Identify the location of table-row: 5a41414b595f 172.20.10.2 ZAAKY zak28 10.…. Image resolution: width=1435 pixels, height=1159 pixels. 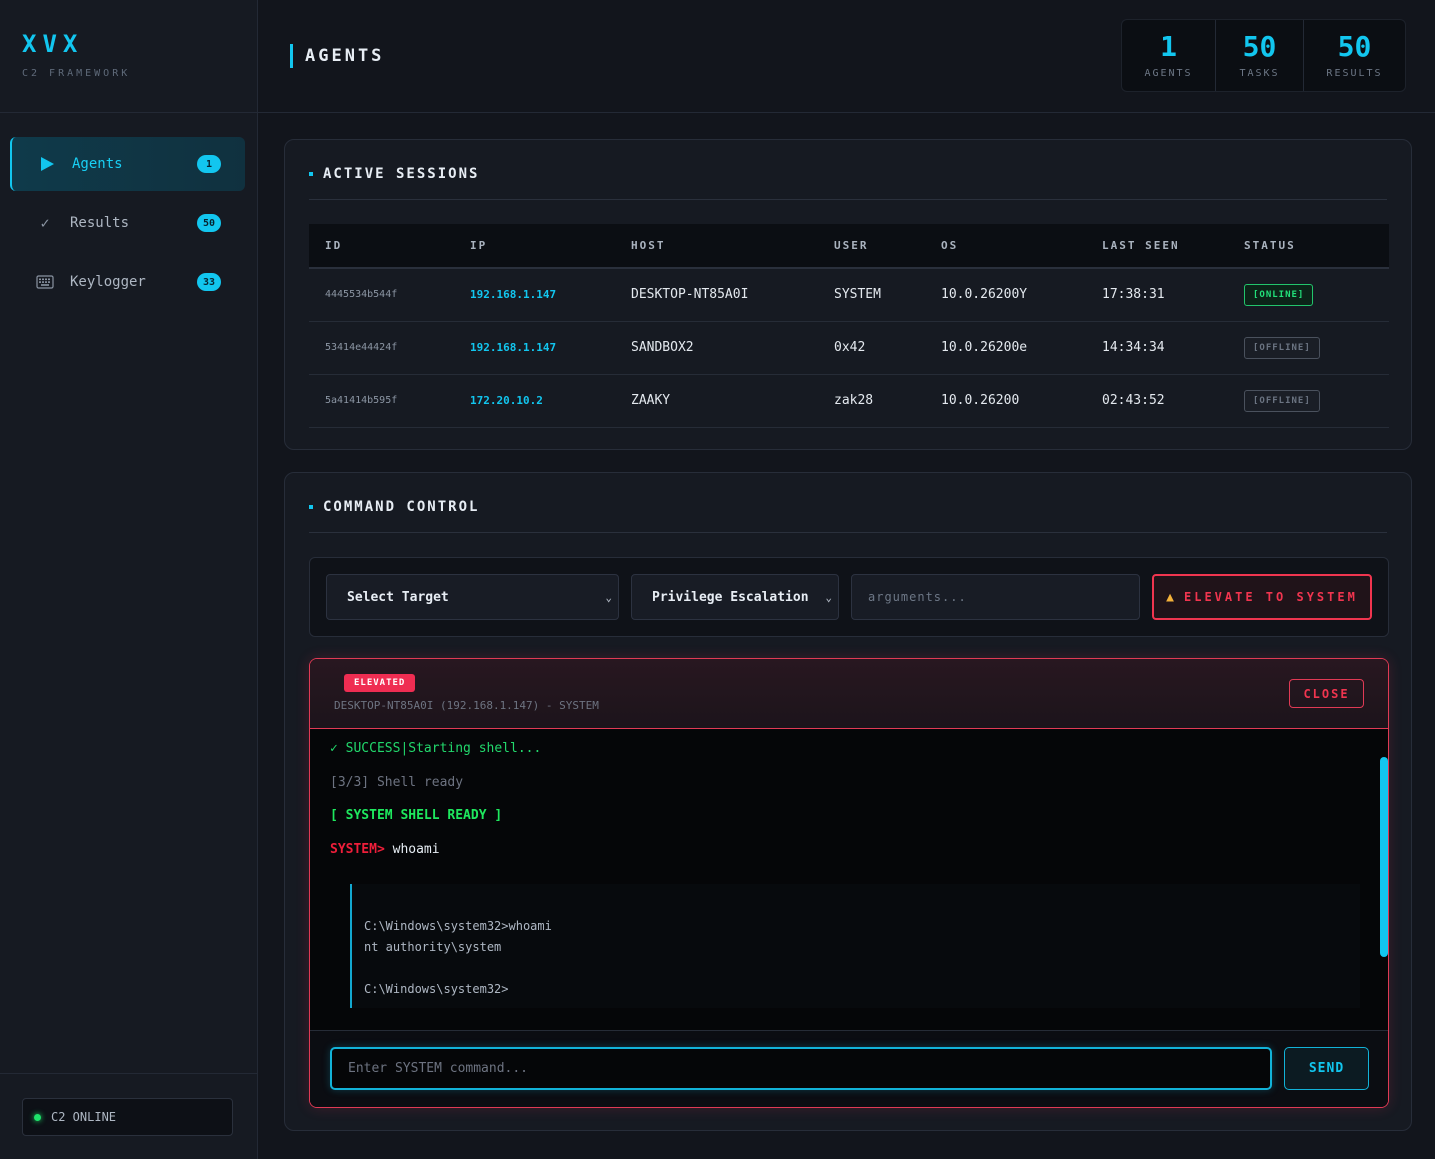
(849, 401).